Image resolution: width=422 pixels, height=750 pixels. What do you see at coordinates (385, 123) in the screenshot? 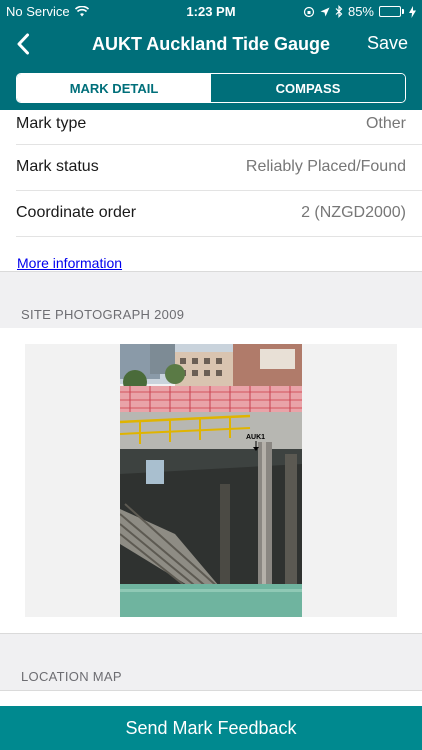
I see `detail-value: Other` at bounding box center [385, 123].